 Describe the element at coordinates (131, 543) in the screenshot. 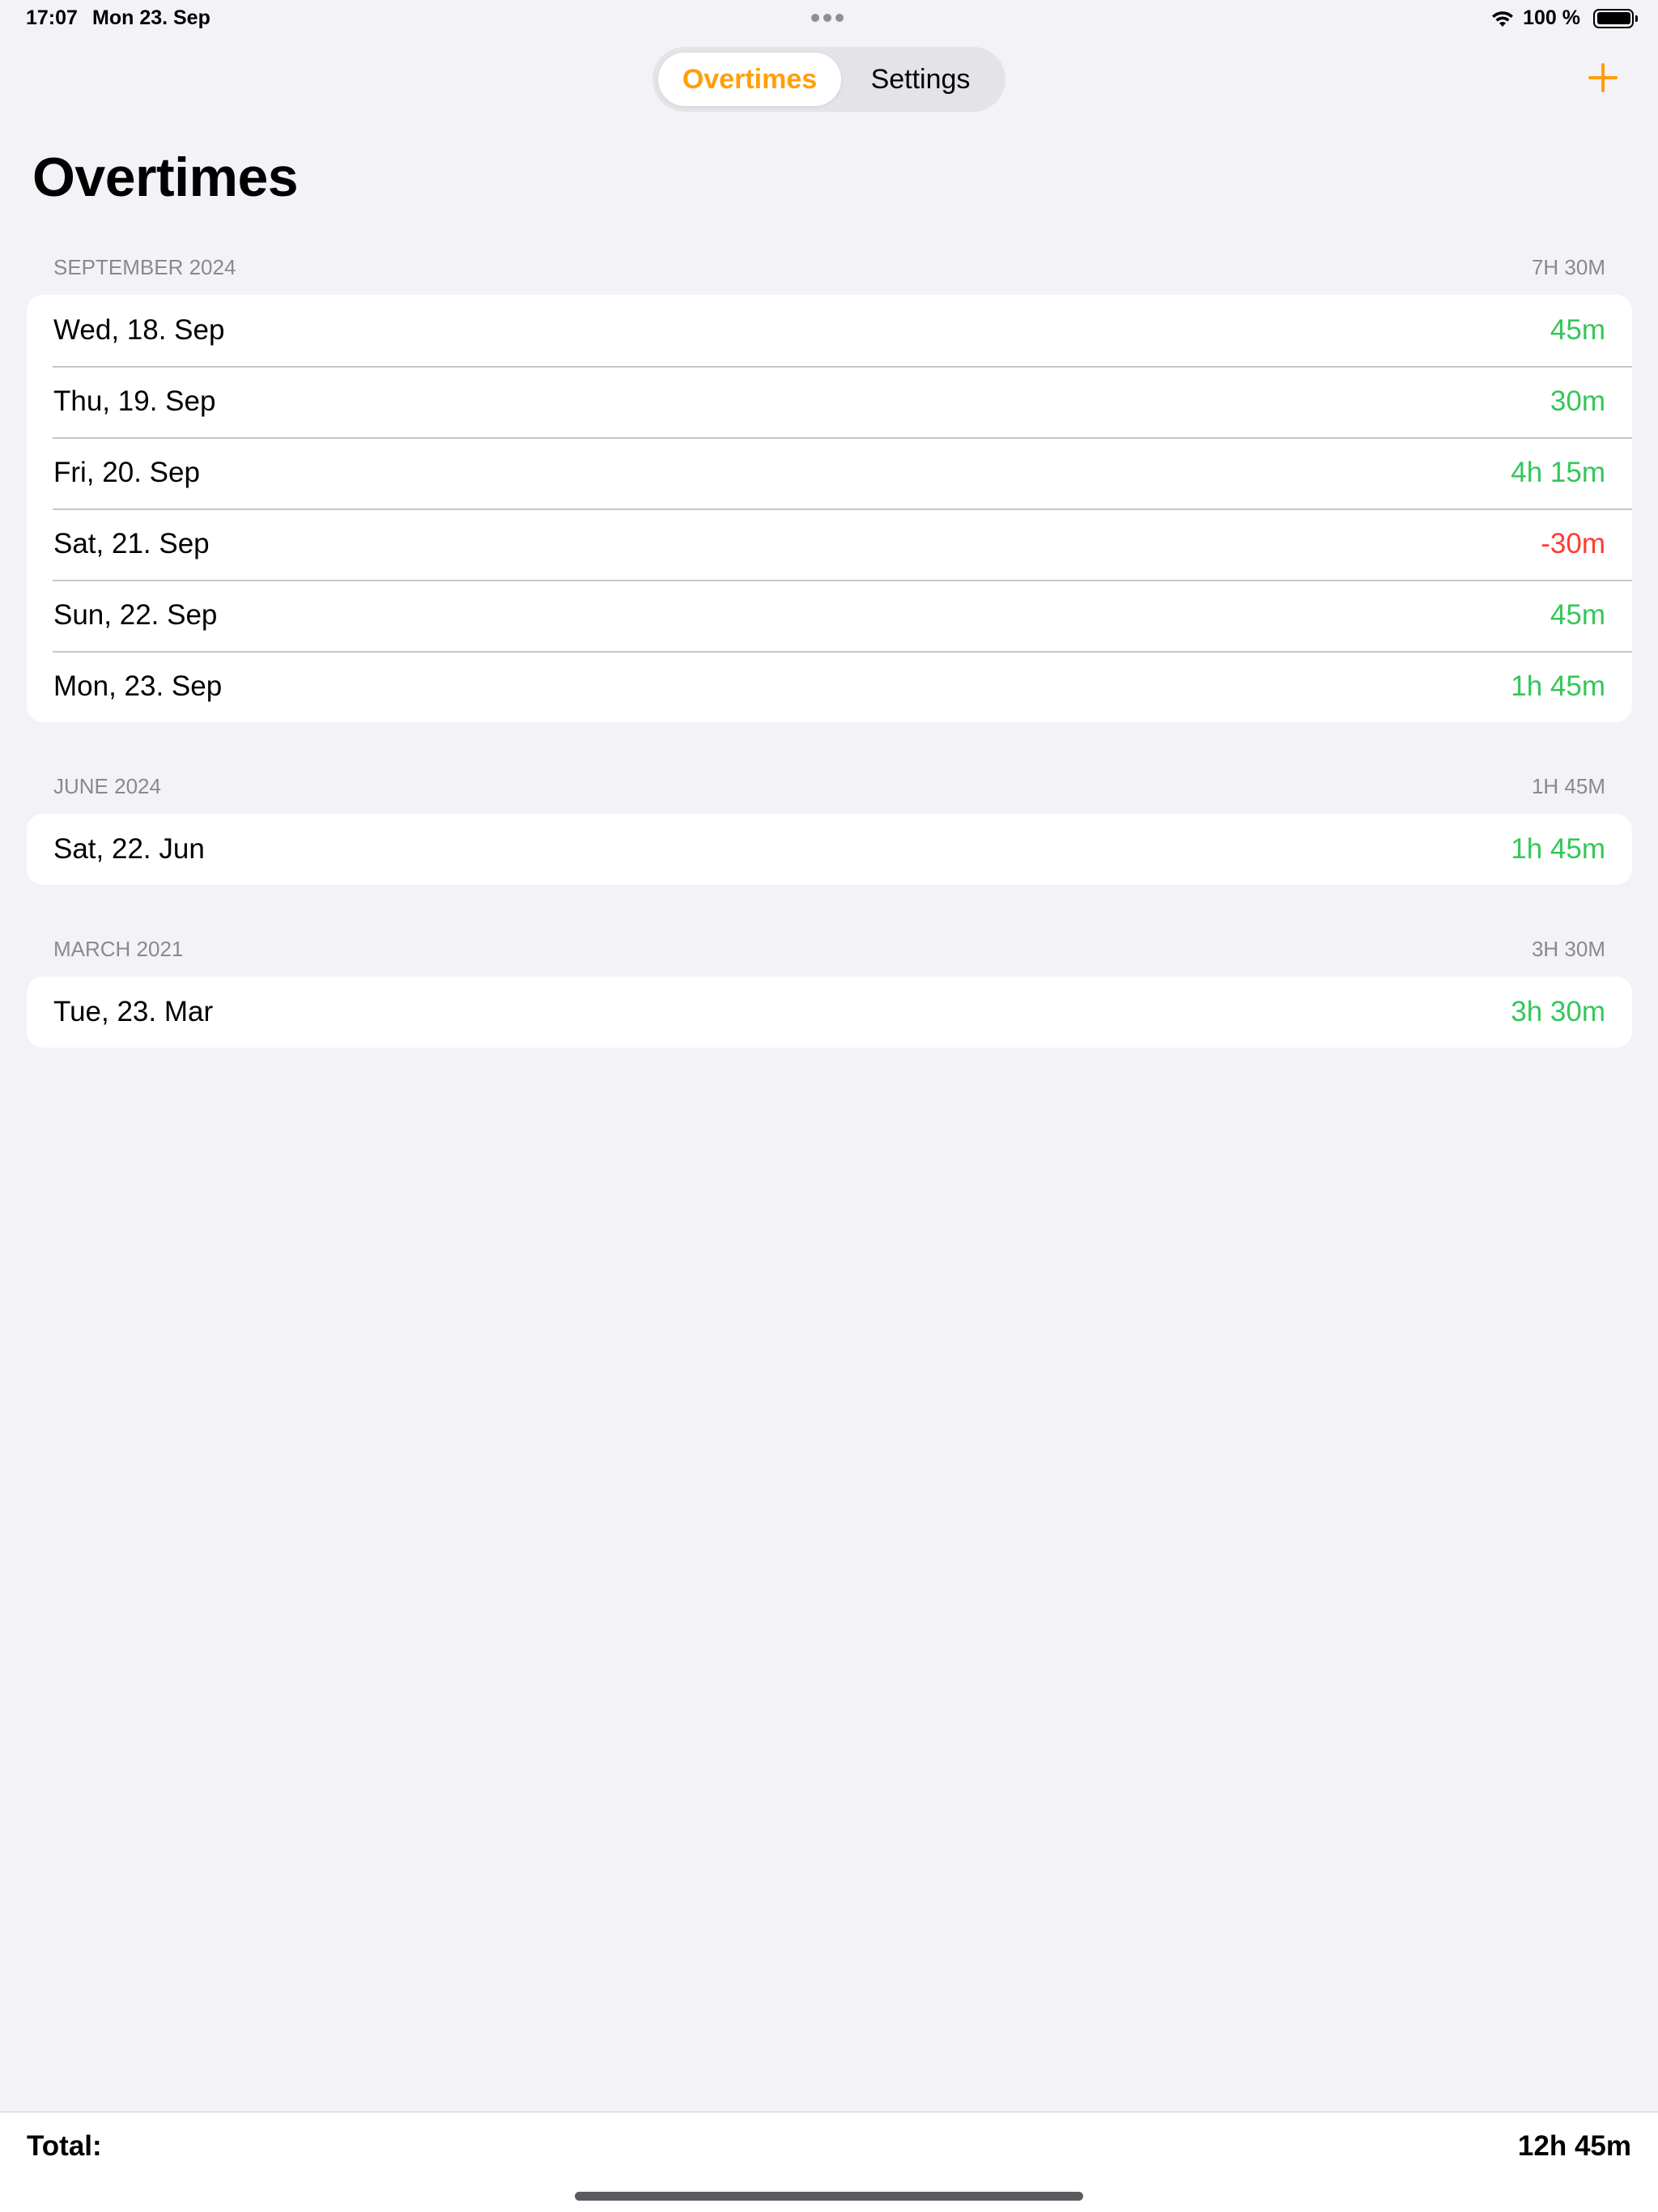

I see `row-date: Sat, 21. Sep` at that location.